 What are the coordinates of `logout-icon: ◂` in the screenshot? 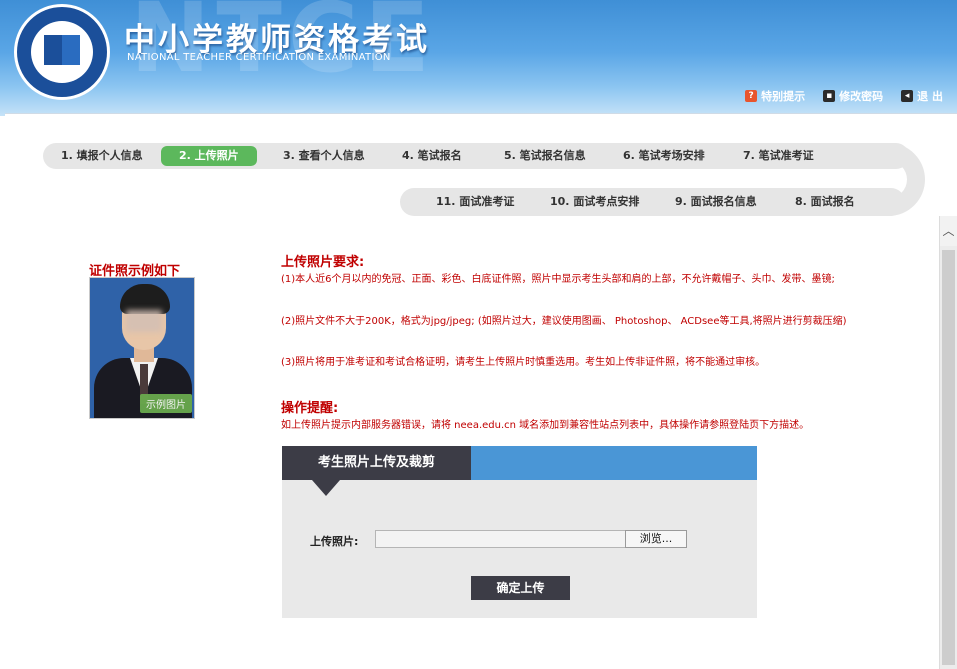 It's located at (907, 96).